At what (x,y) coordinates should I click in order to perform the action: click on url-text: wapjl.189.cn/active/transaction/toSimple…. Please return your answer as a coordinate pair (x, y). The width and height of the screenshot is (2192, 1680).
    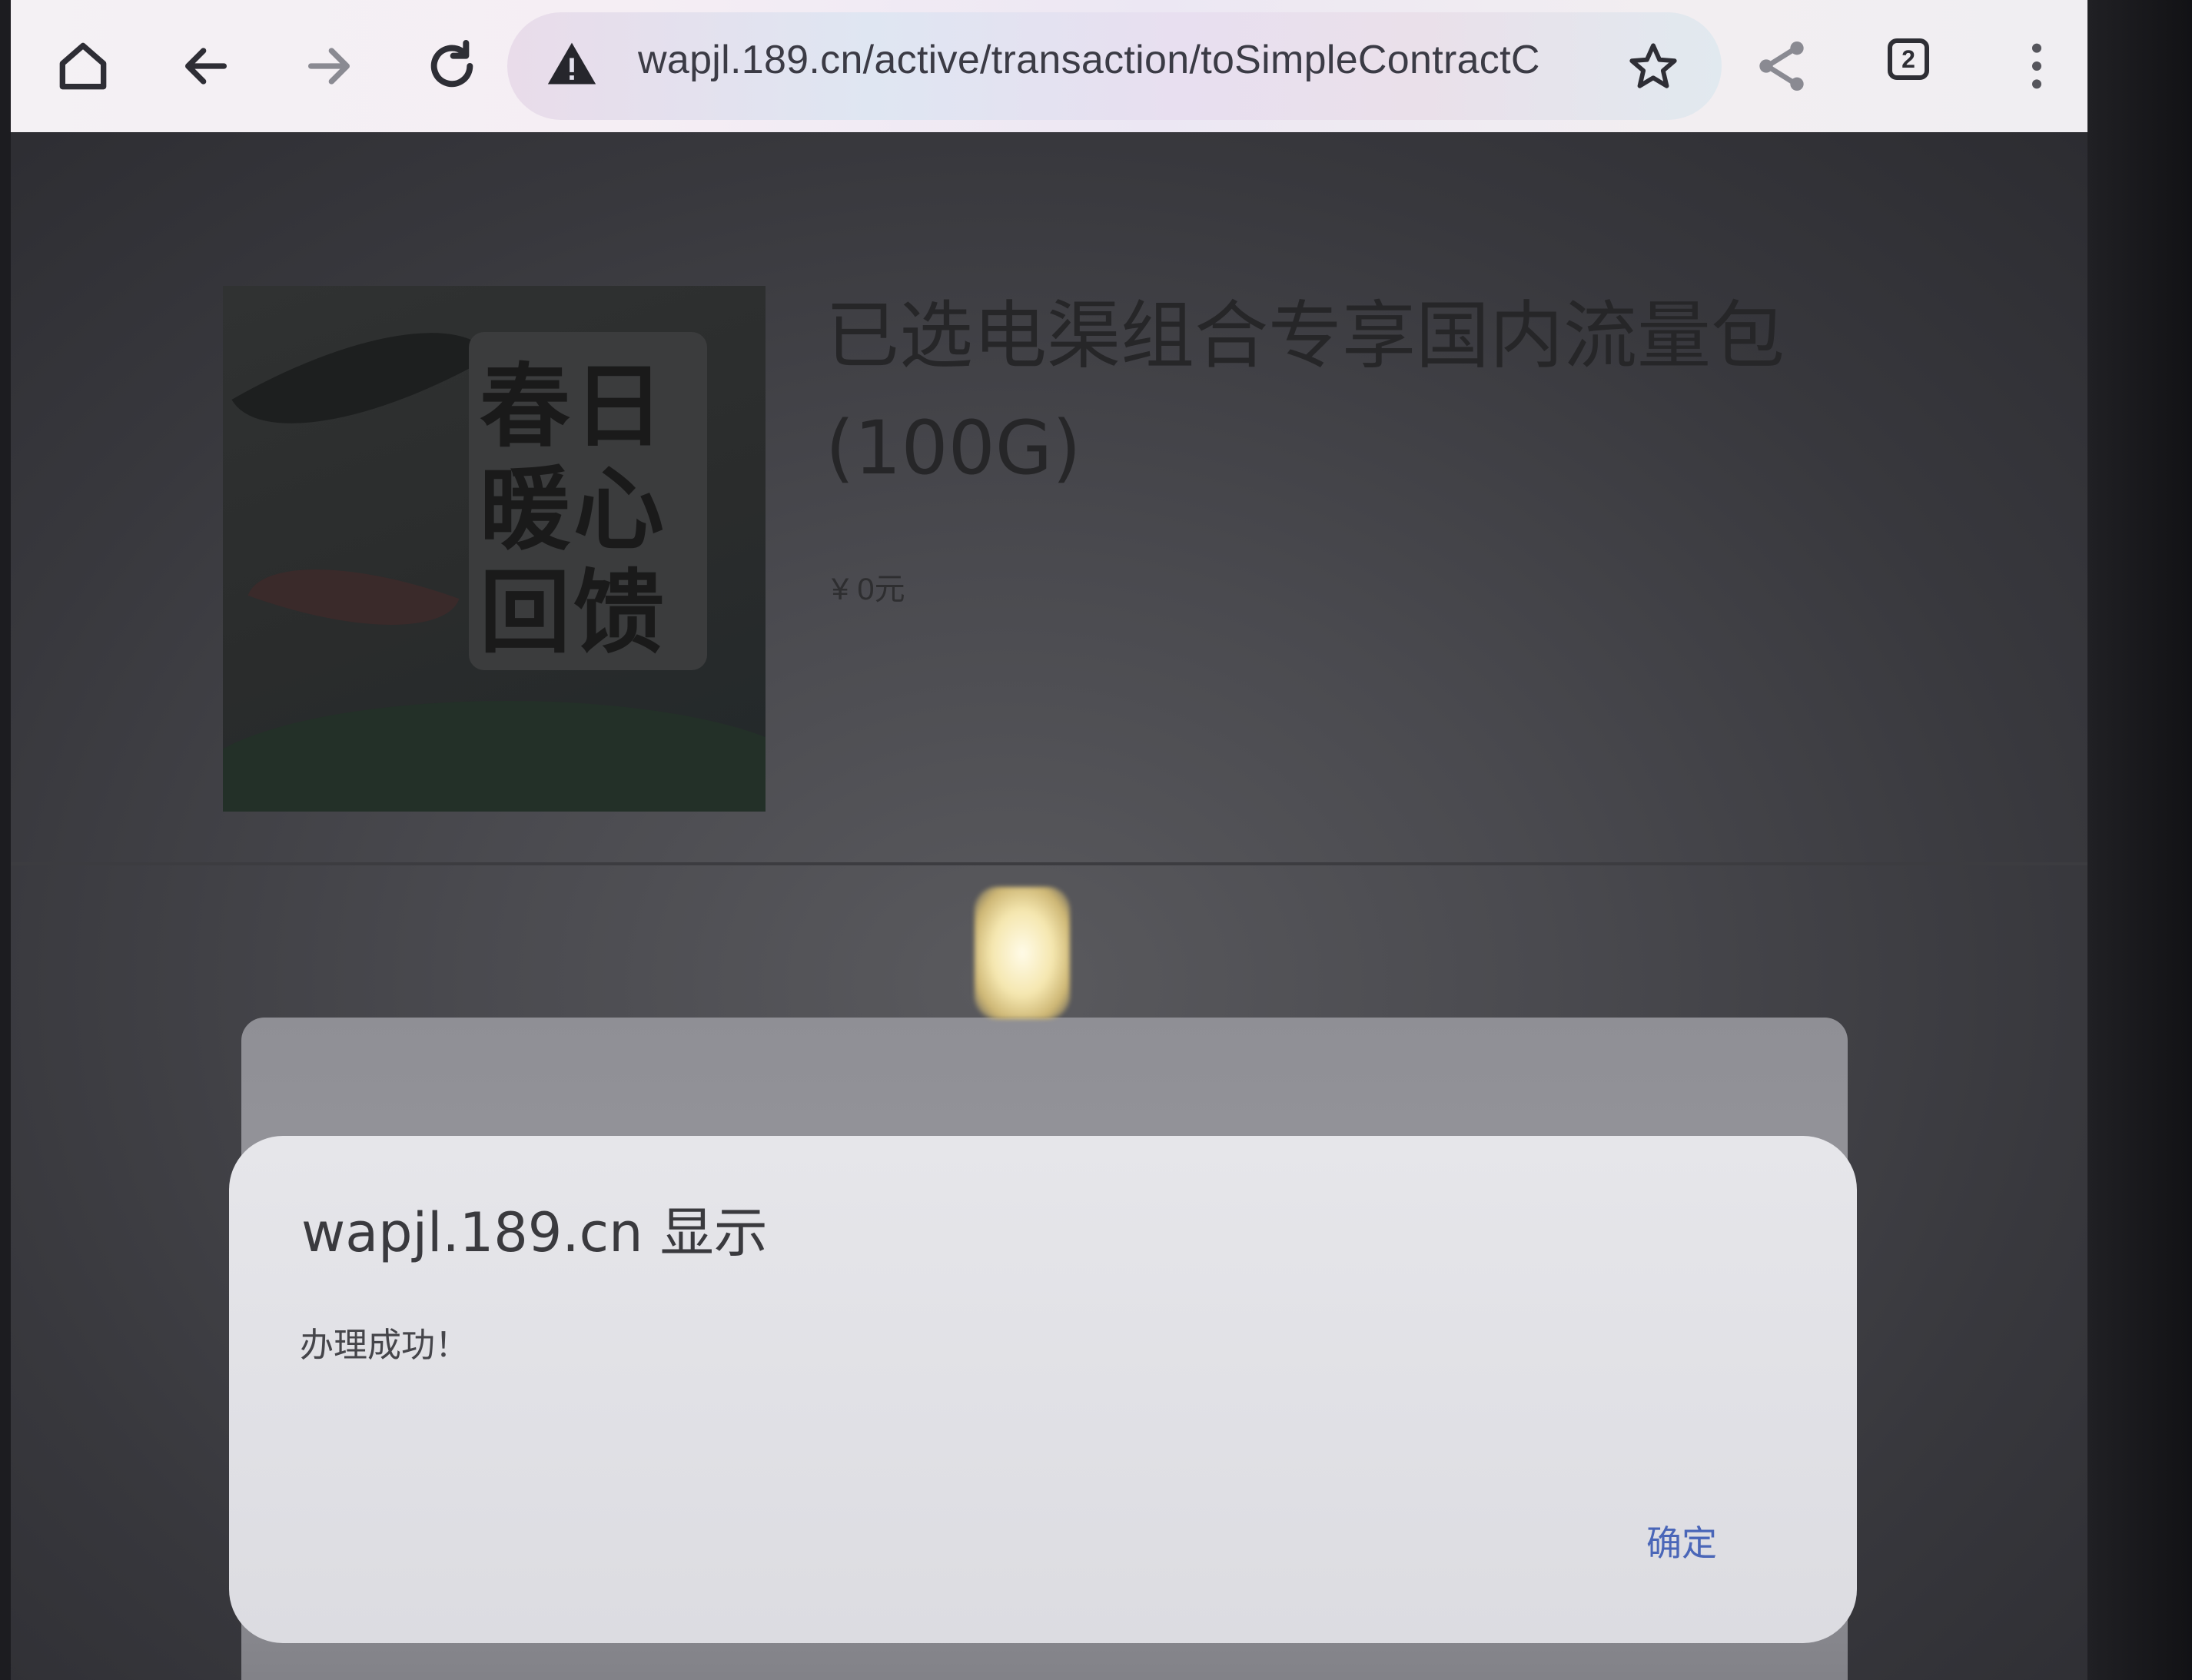
    Looking at the image, I should click on (1107, 60).